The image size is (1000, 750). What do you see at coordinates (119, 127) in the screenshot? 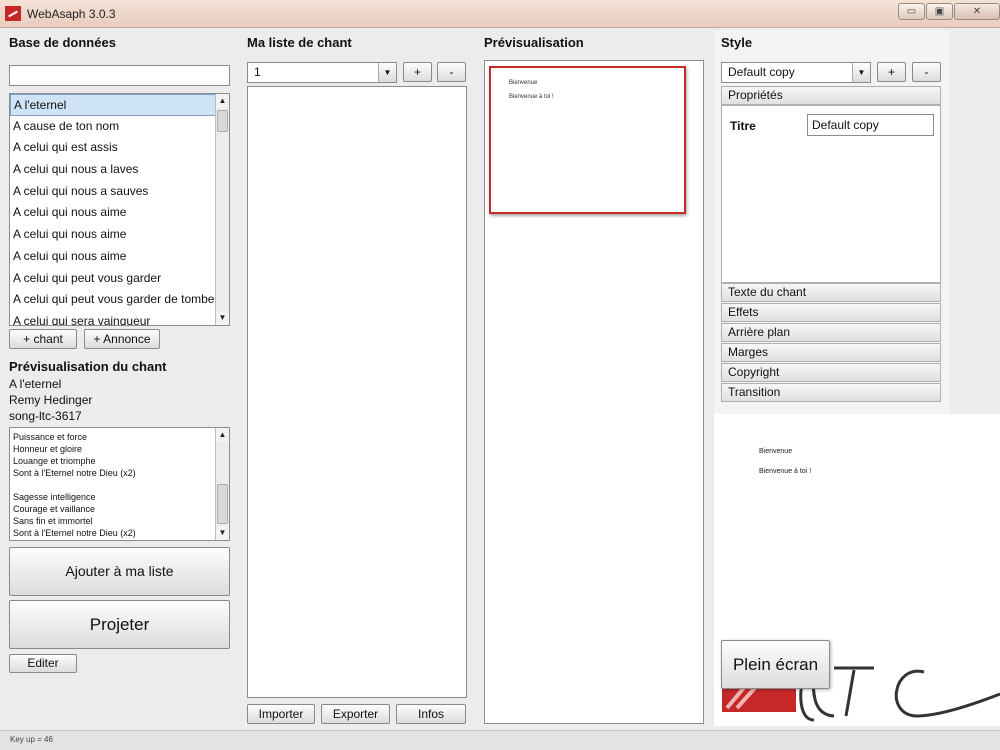
I see `song-list-item: A cause de ton nom` at bounding box center [119, 127].